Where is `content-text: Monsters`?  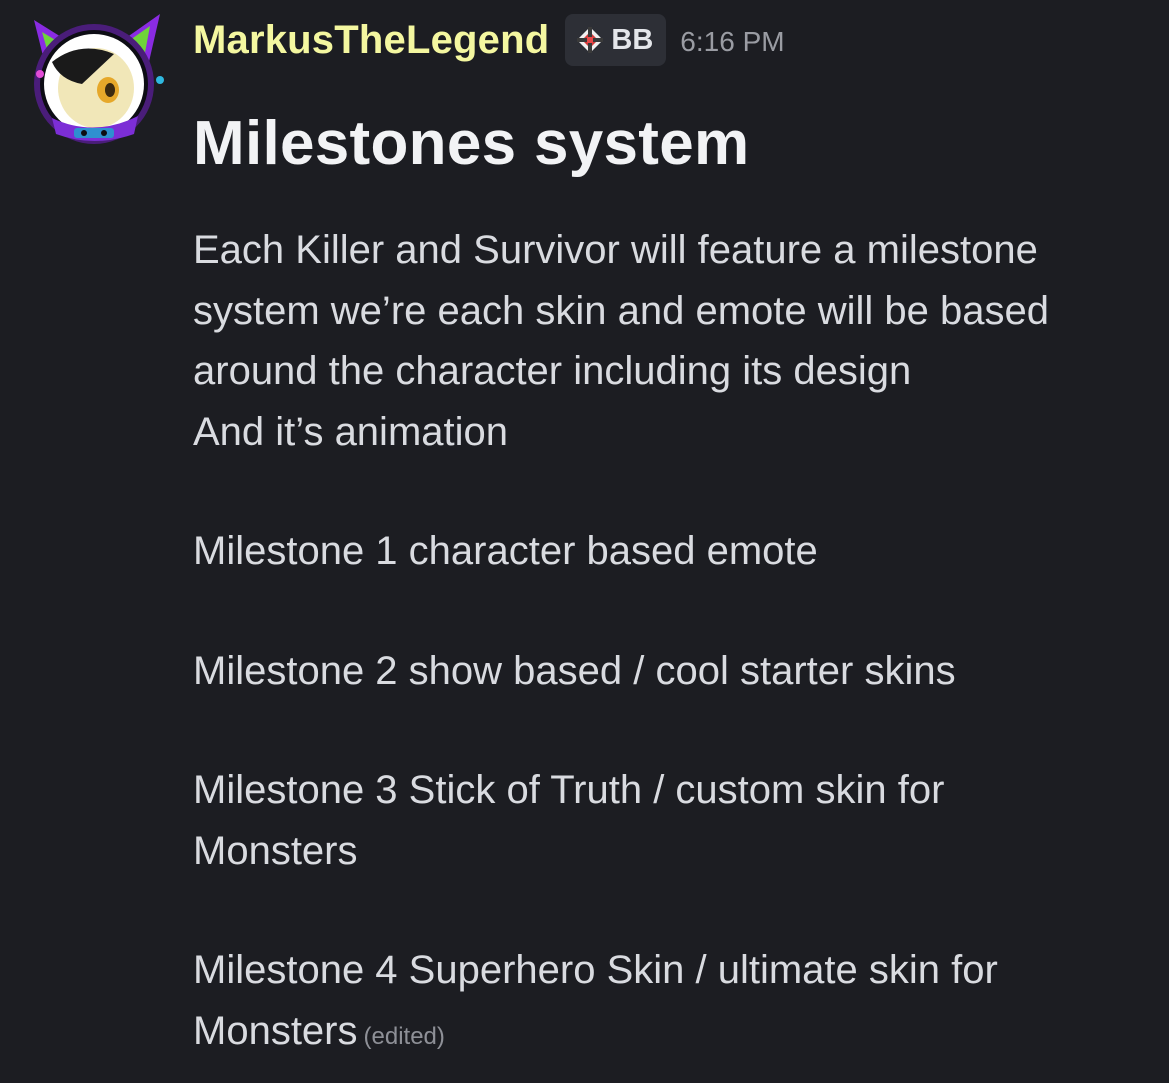
content-text: Monsters is located at coordinates (275, 1030).